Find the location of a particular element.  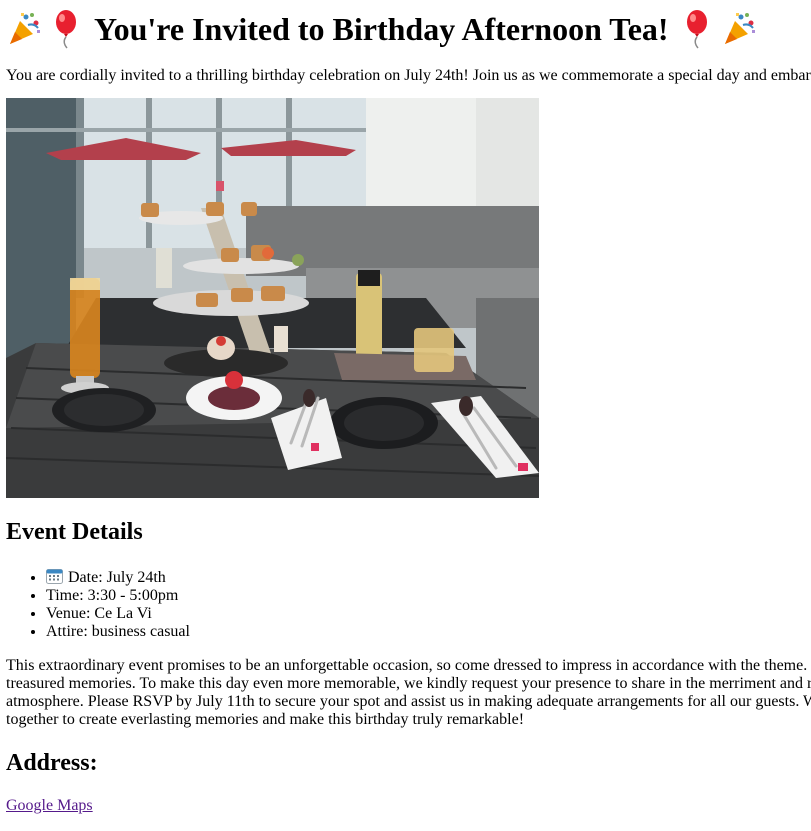

event-venue: Venue: Ce La Vi is located at coordinates (99, 613).